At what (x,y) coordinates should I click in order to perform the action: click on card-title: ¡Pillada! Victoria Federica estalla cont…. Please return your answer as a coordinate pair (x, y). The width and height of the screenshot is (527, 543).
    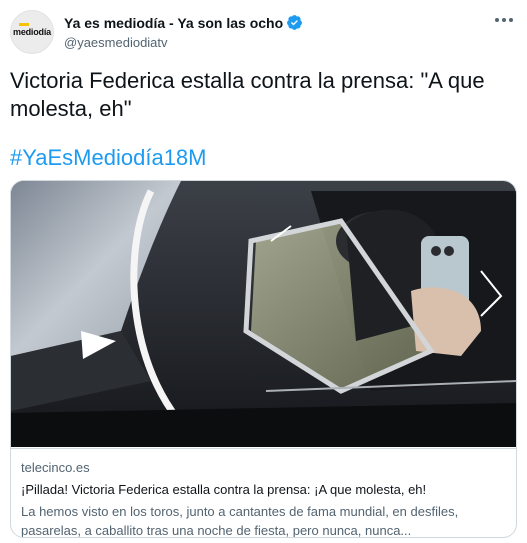
    Looking at the image, I should click on (223, 489).